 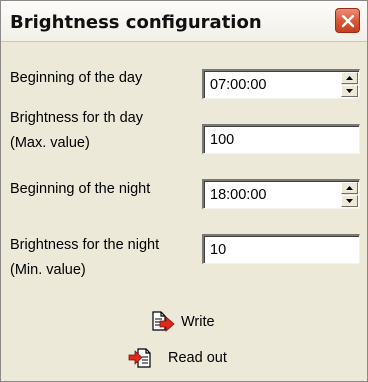 I want to click on close-icon, so click(x=348, y=21).